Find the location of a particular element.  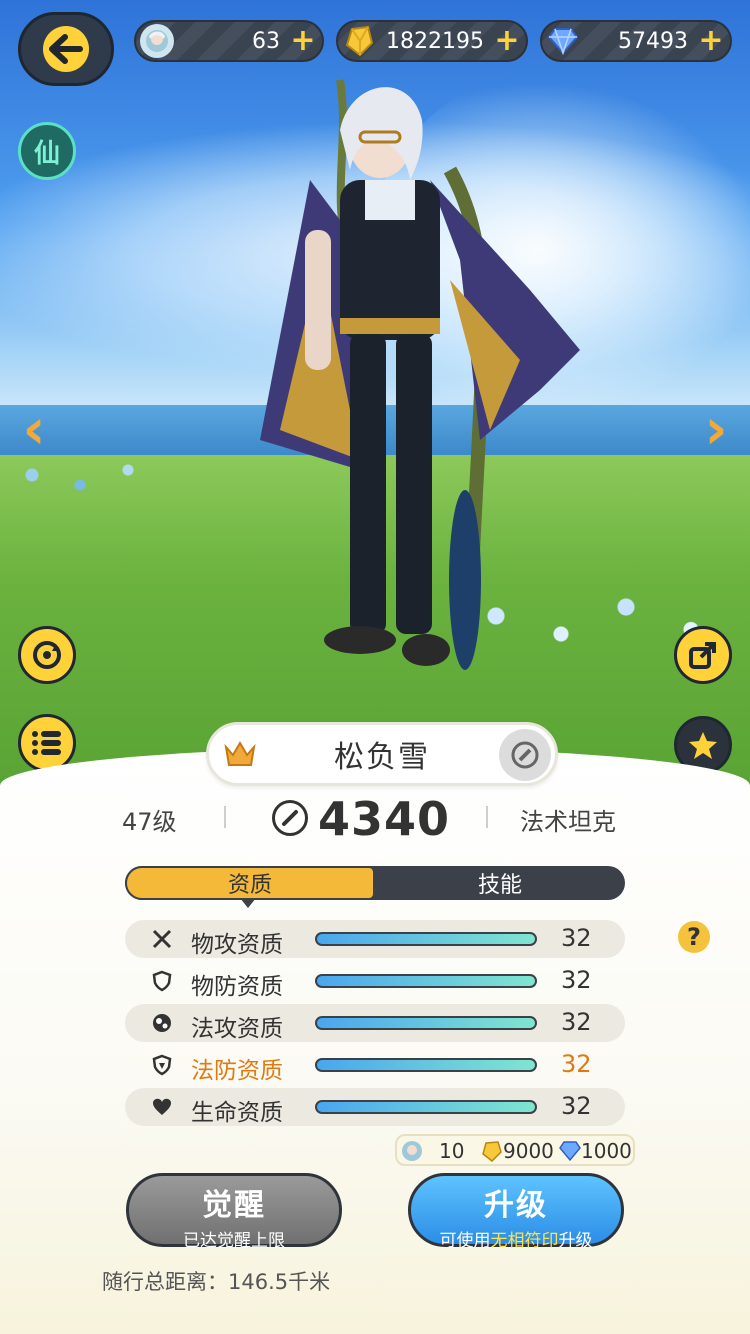

magic-orb-icon is located at coordinates (162, 1023).